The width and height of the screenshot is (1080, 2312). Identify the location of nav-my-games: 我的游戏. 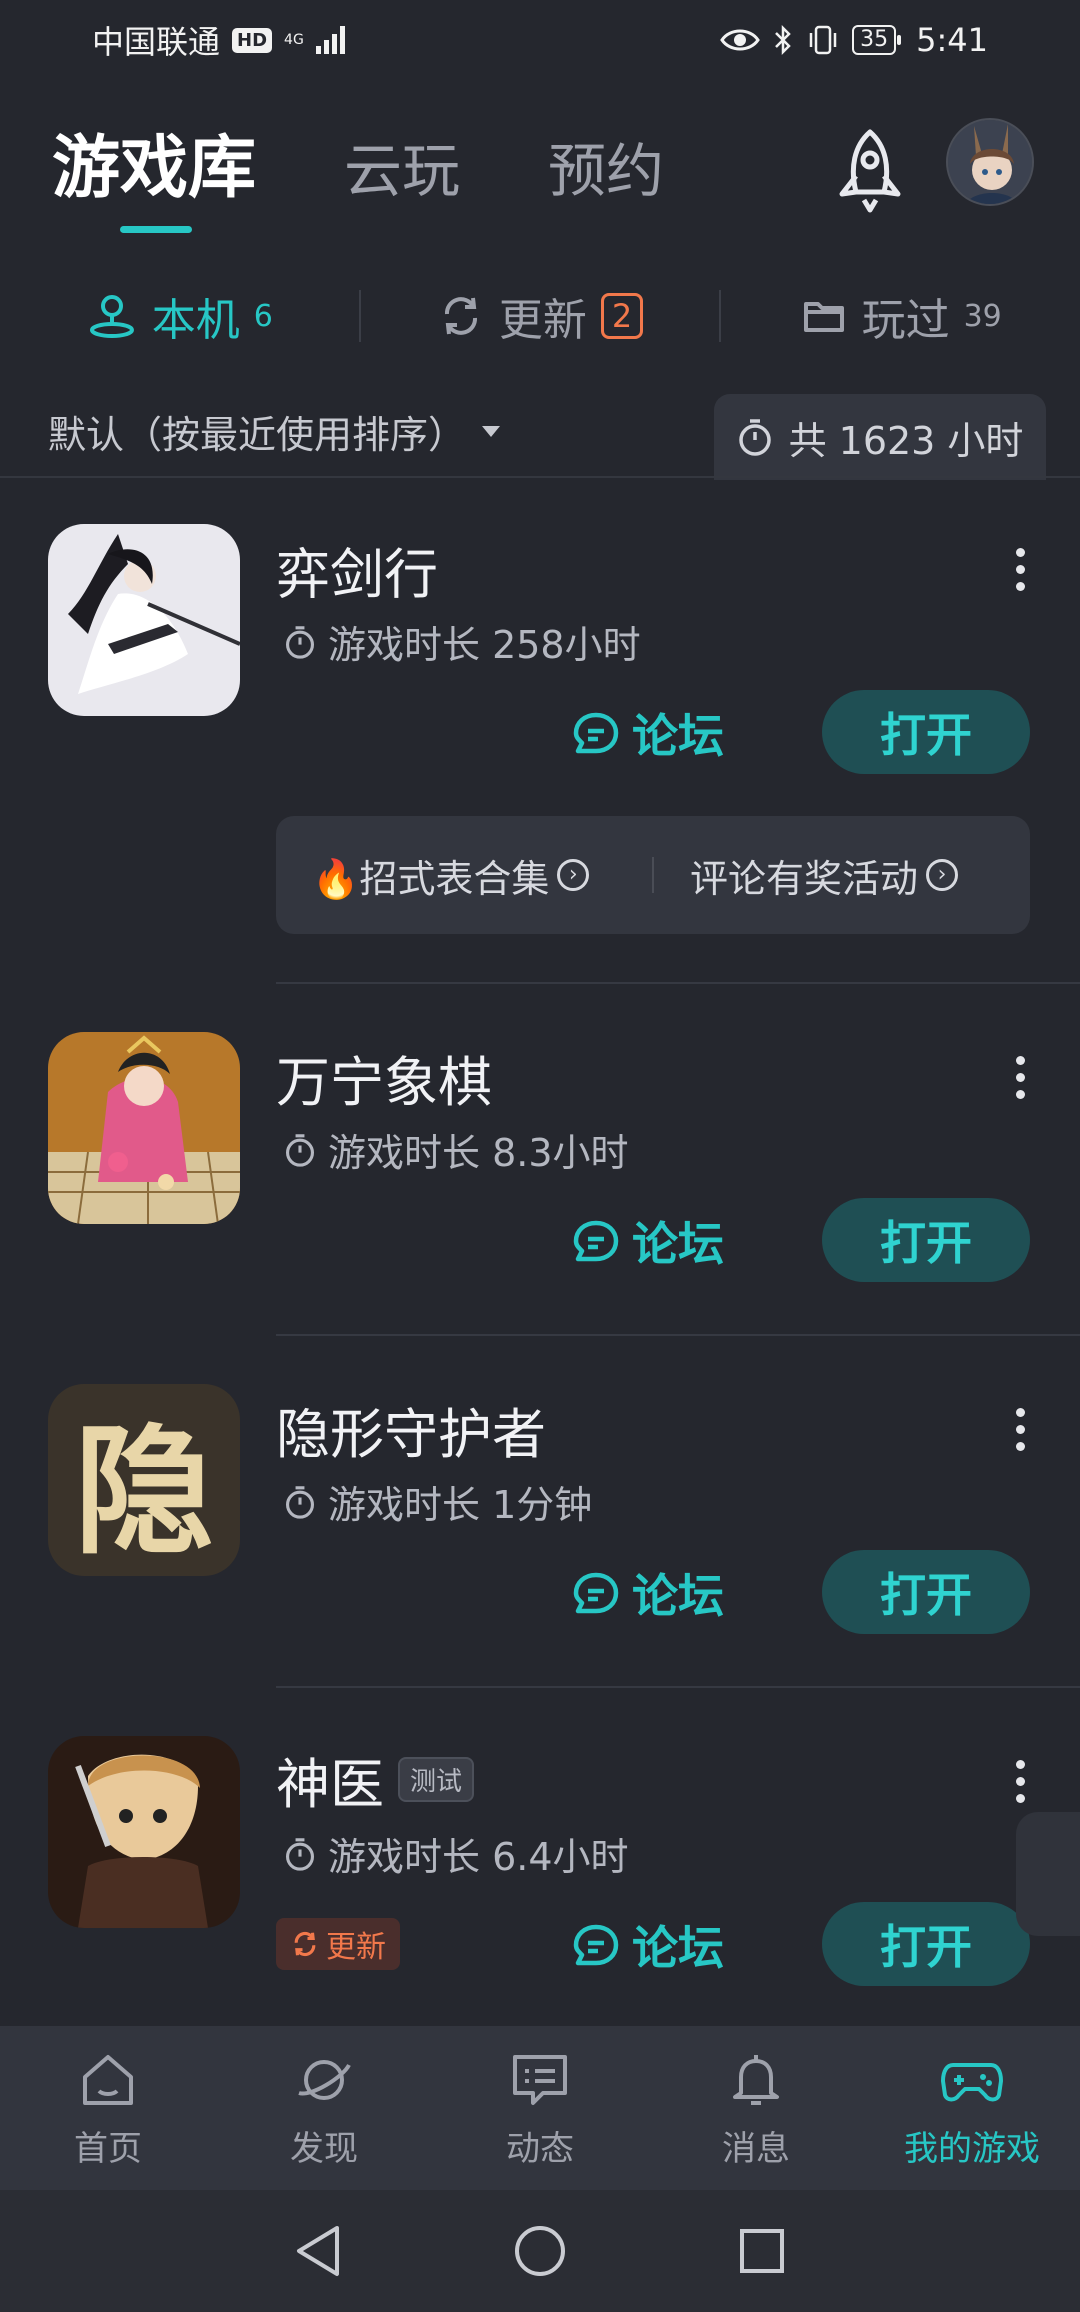
(972, 2108).